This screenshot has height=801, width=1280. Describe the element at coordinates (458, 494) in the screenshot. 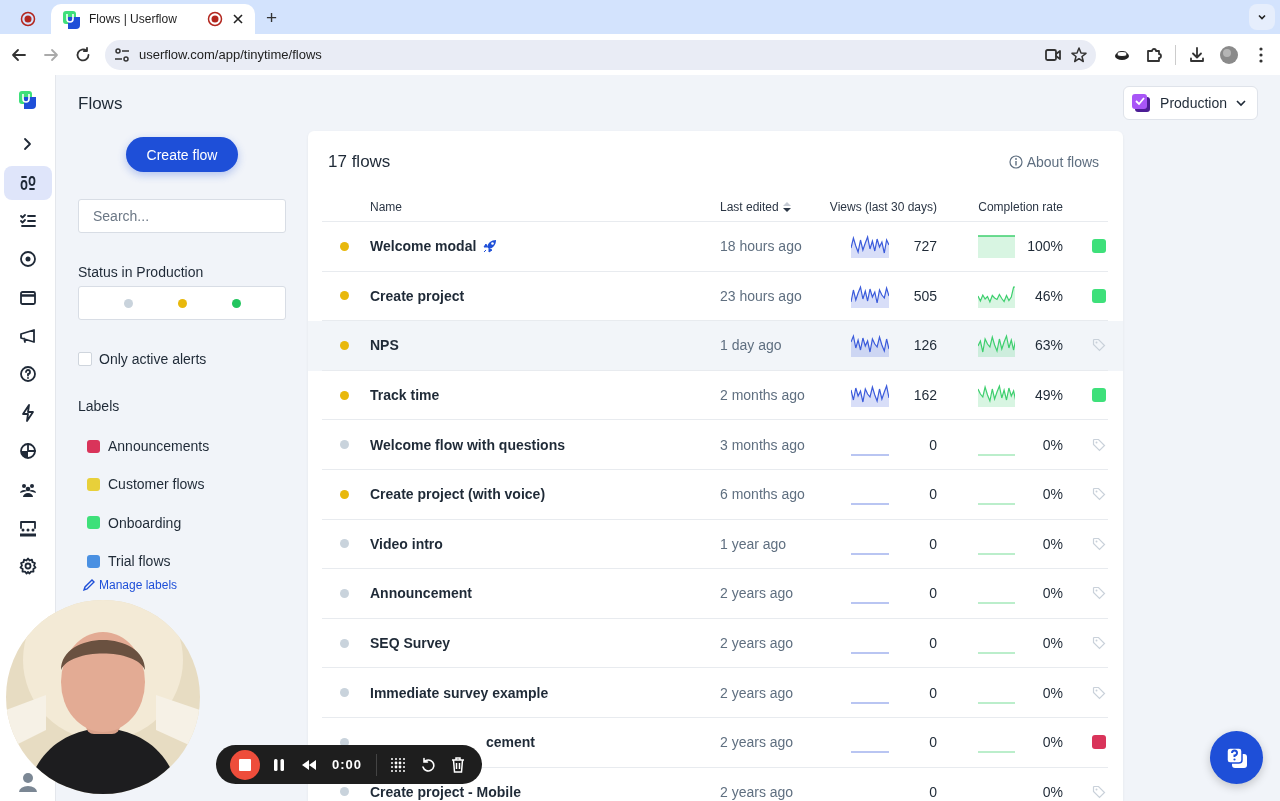

I see `flow-name: Create project (with voice)` at that location.